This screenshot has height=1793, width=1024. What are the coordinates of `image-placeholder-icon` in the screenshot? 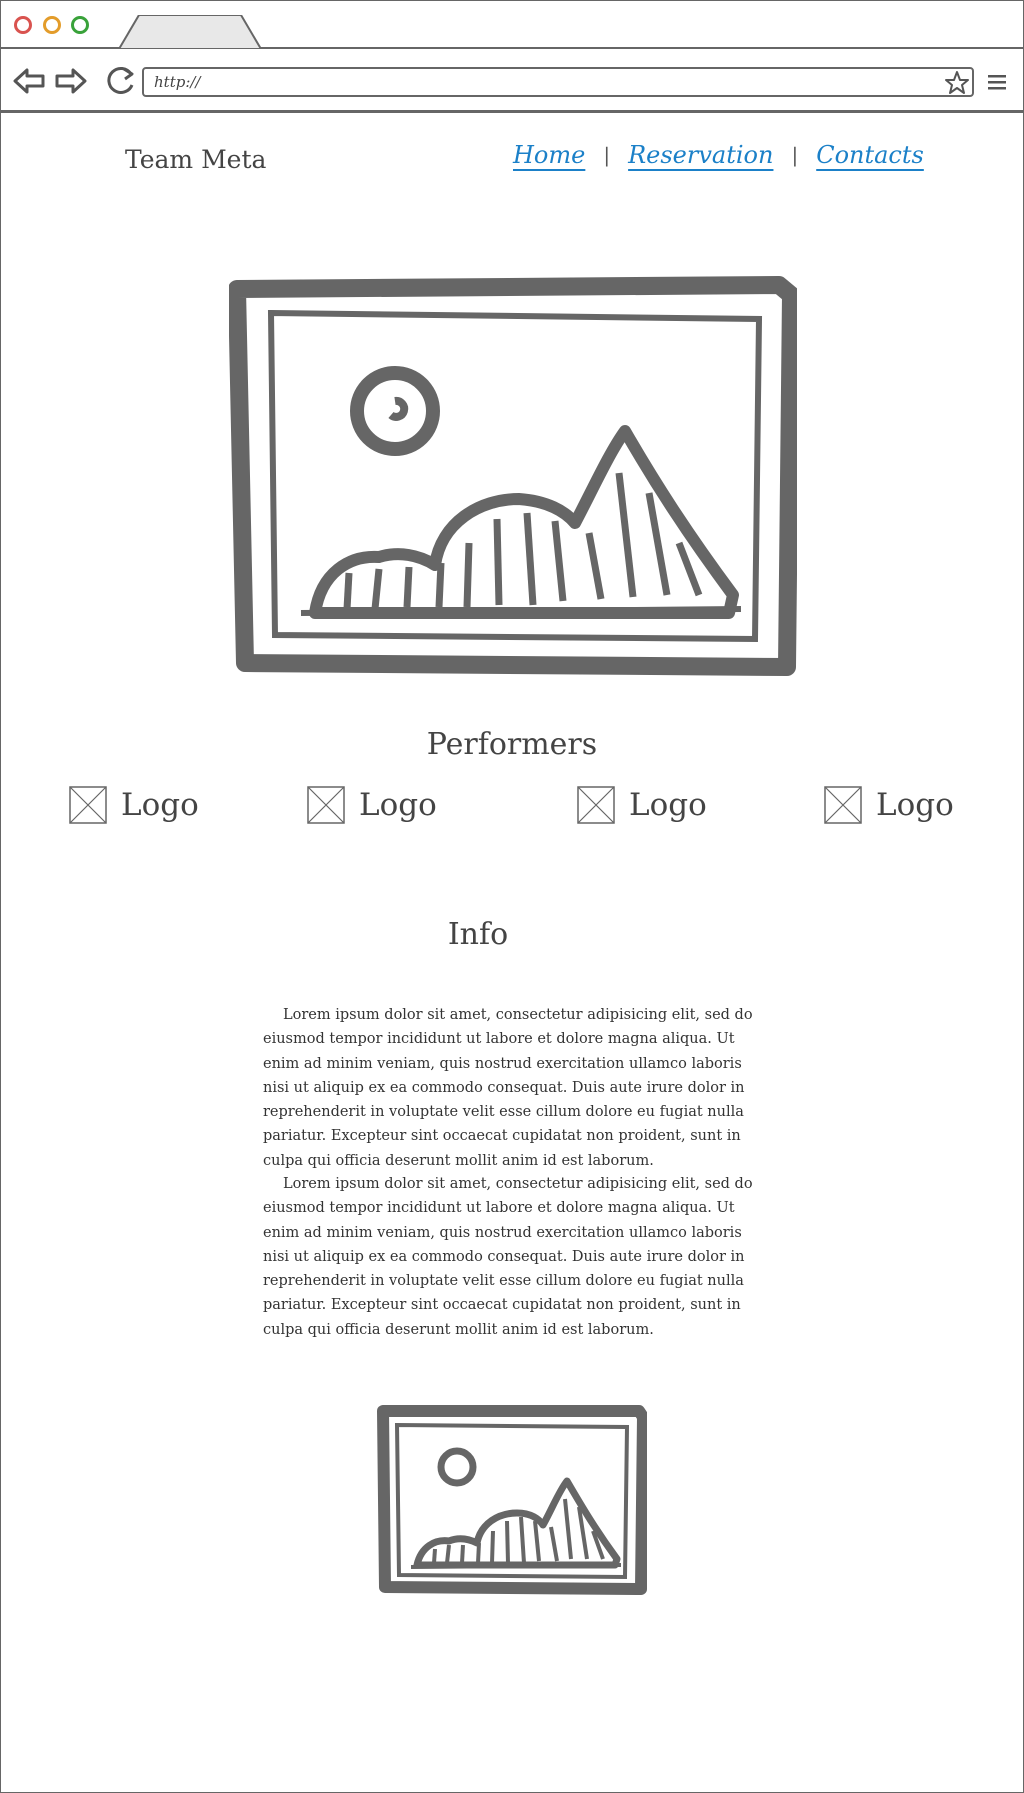 It's located at (512, 1500).